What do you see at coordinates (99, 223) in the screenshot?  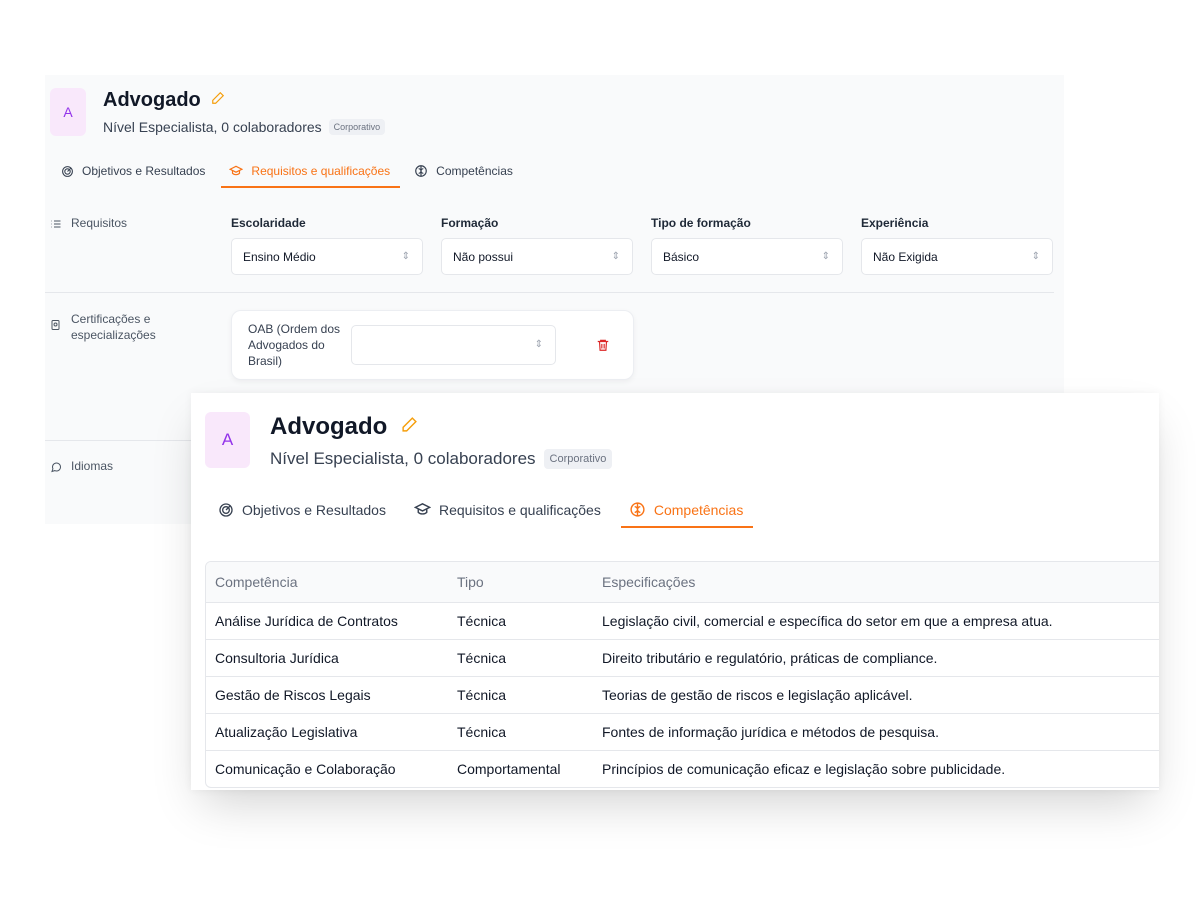 I see `section-label: Requisitos` at bounding box center [99, 223].